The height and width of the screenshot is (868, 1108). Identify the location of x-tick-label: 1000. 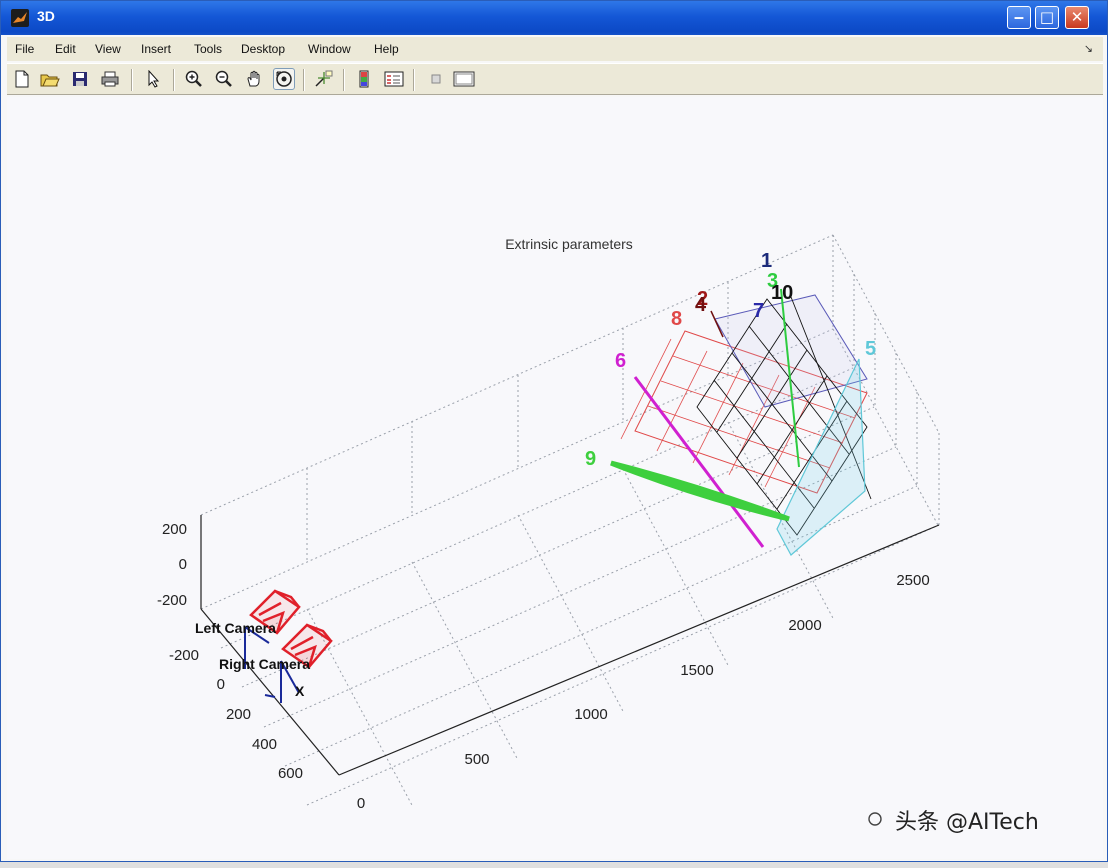
(590, 714).